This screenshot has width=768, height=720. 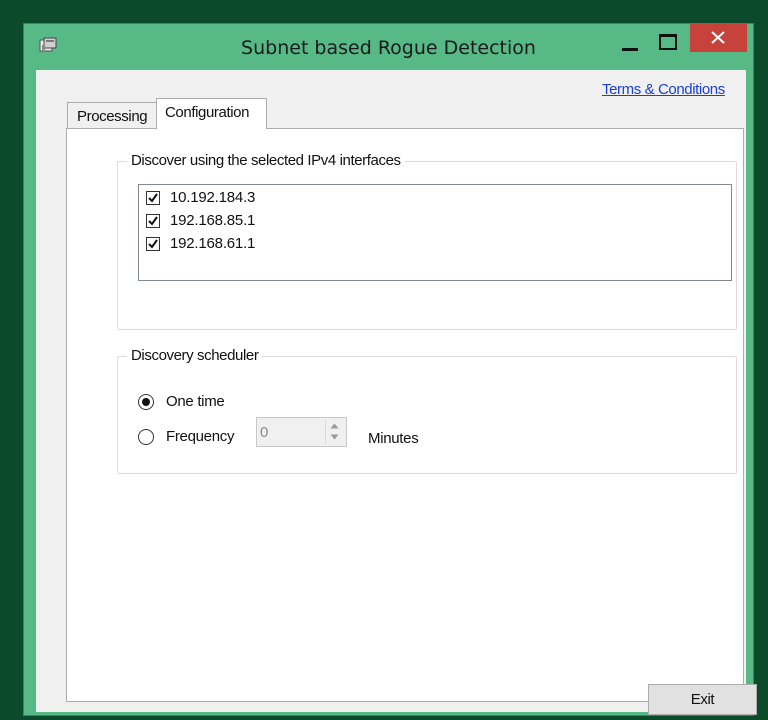 What do you see at coordinates (393, 438) in the screenshot?
I see `minutes-label: Minutes` at bounding box center [393, 438].